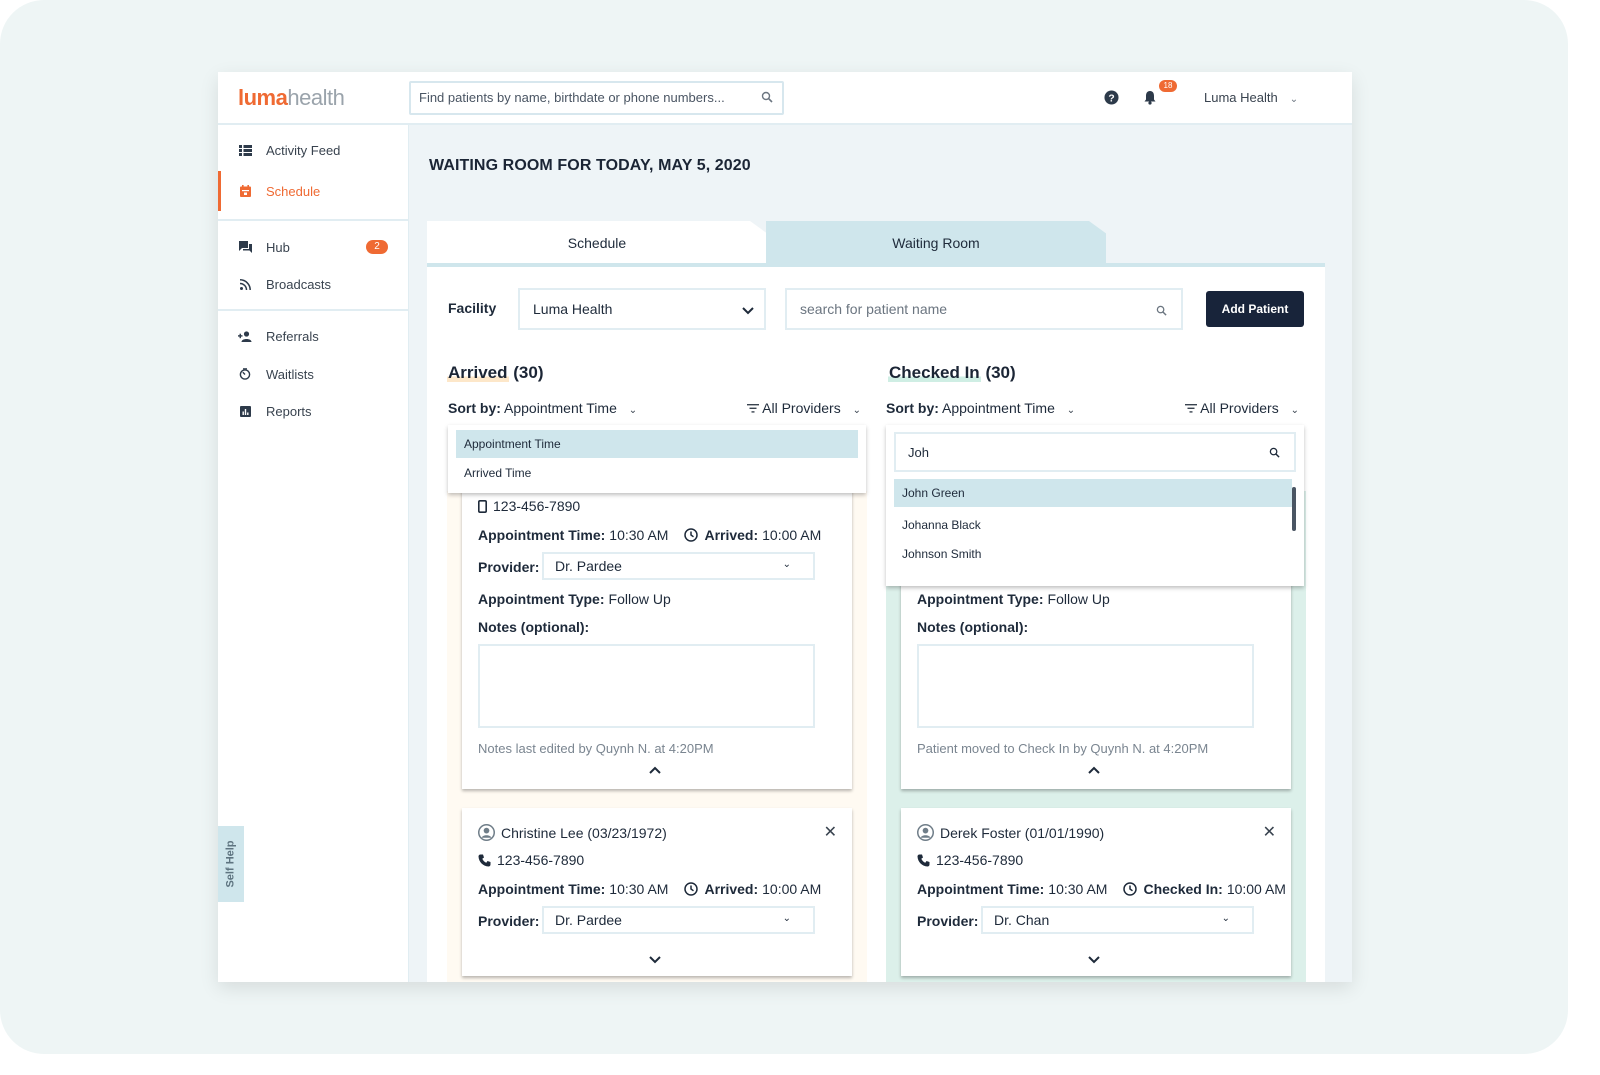  What do you see at coordinates (299, 284) in the screenshot?
I see `sidebar-item-label: Broadcasts` at bounding box center [299, 284].